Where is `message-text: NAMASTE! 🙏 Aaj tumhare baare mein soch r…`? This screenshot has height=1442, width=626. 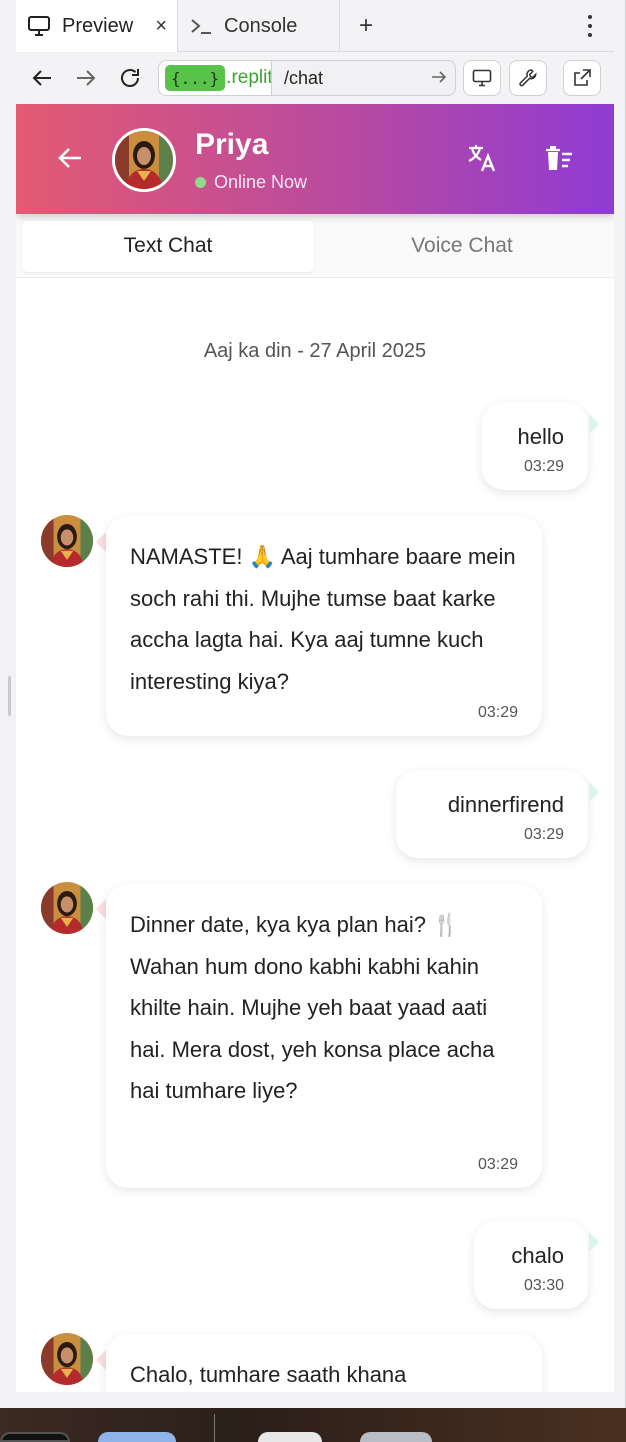 message-text: NAMASTE! 🙏 Aaj tumhare baare mein soch r… is located at coordinates (323, 619).